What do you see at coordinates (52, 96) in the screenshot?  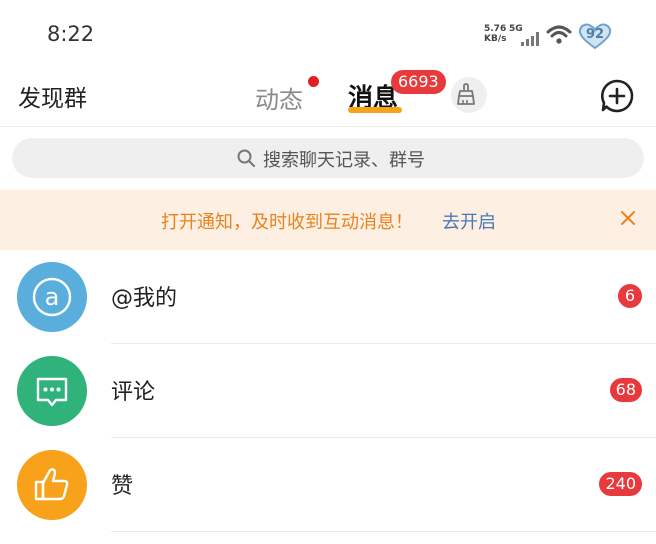 I see `discover-groups-link: 发现群` at bounding box center [52, 96].